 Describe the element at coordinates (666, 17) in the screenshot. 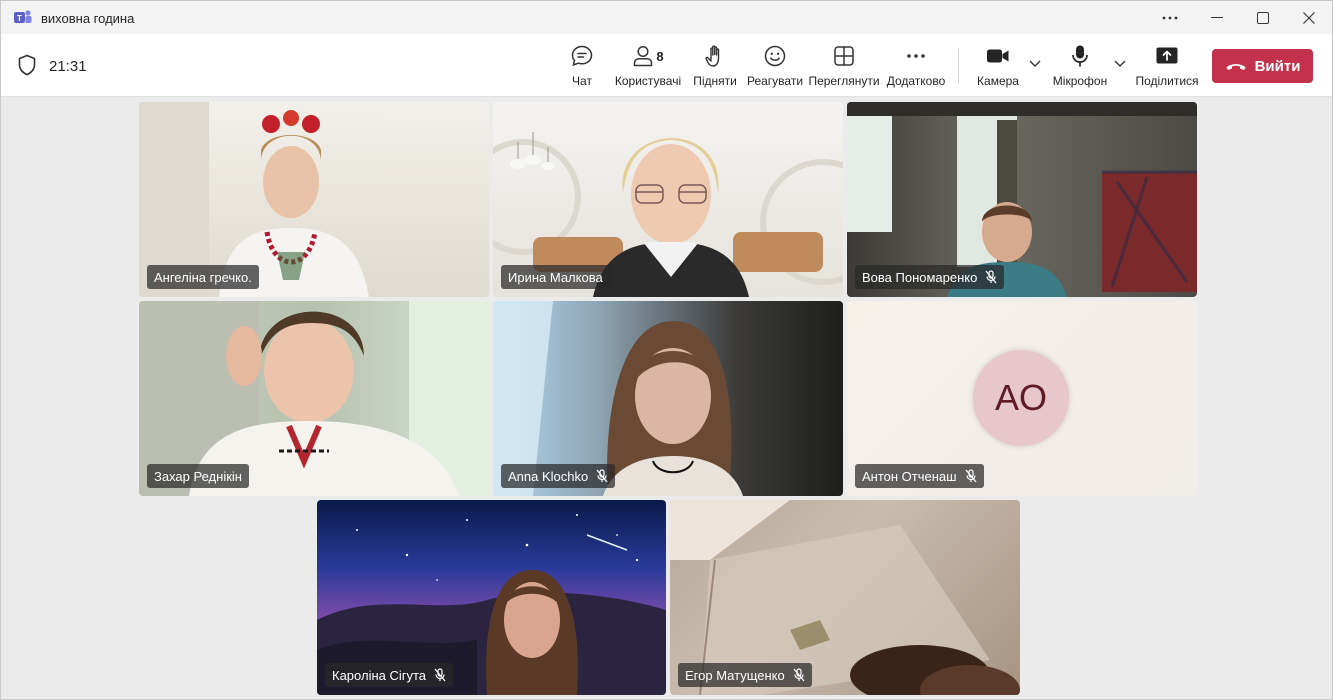

I see `title-bar: T виховна година` at that location.